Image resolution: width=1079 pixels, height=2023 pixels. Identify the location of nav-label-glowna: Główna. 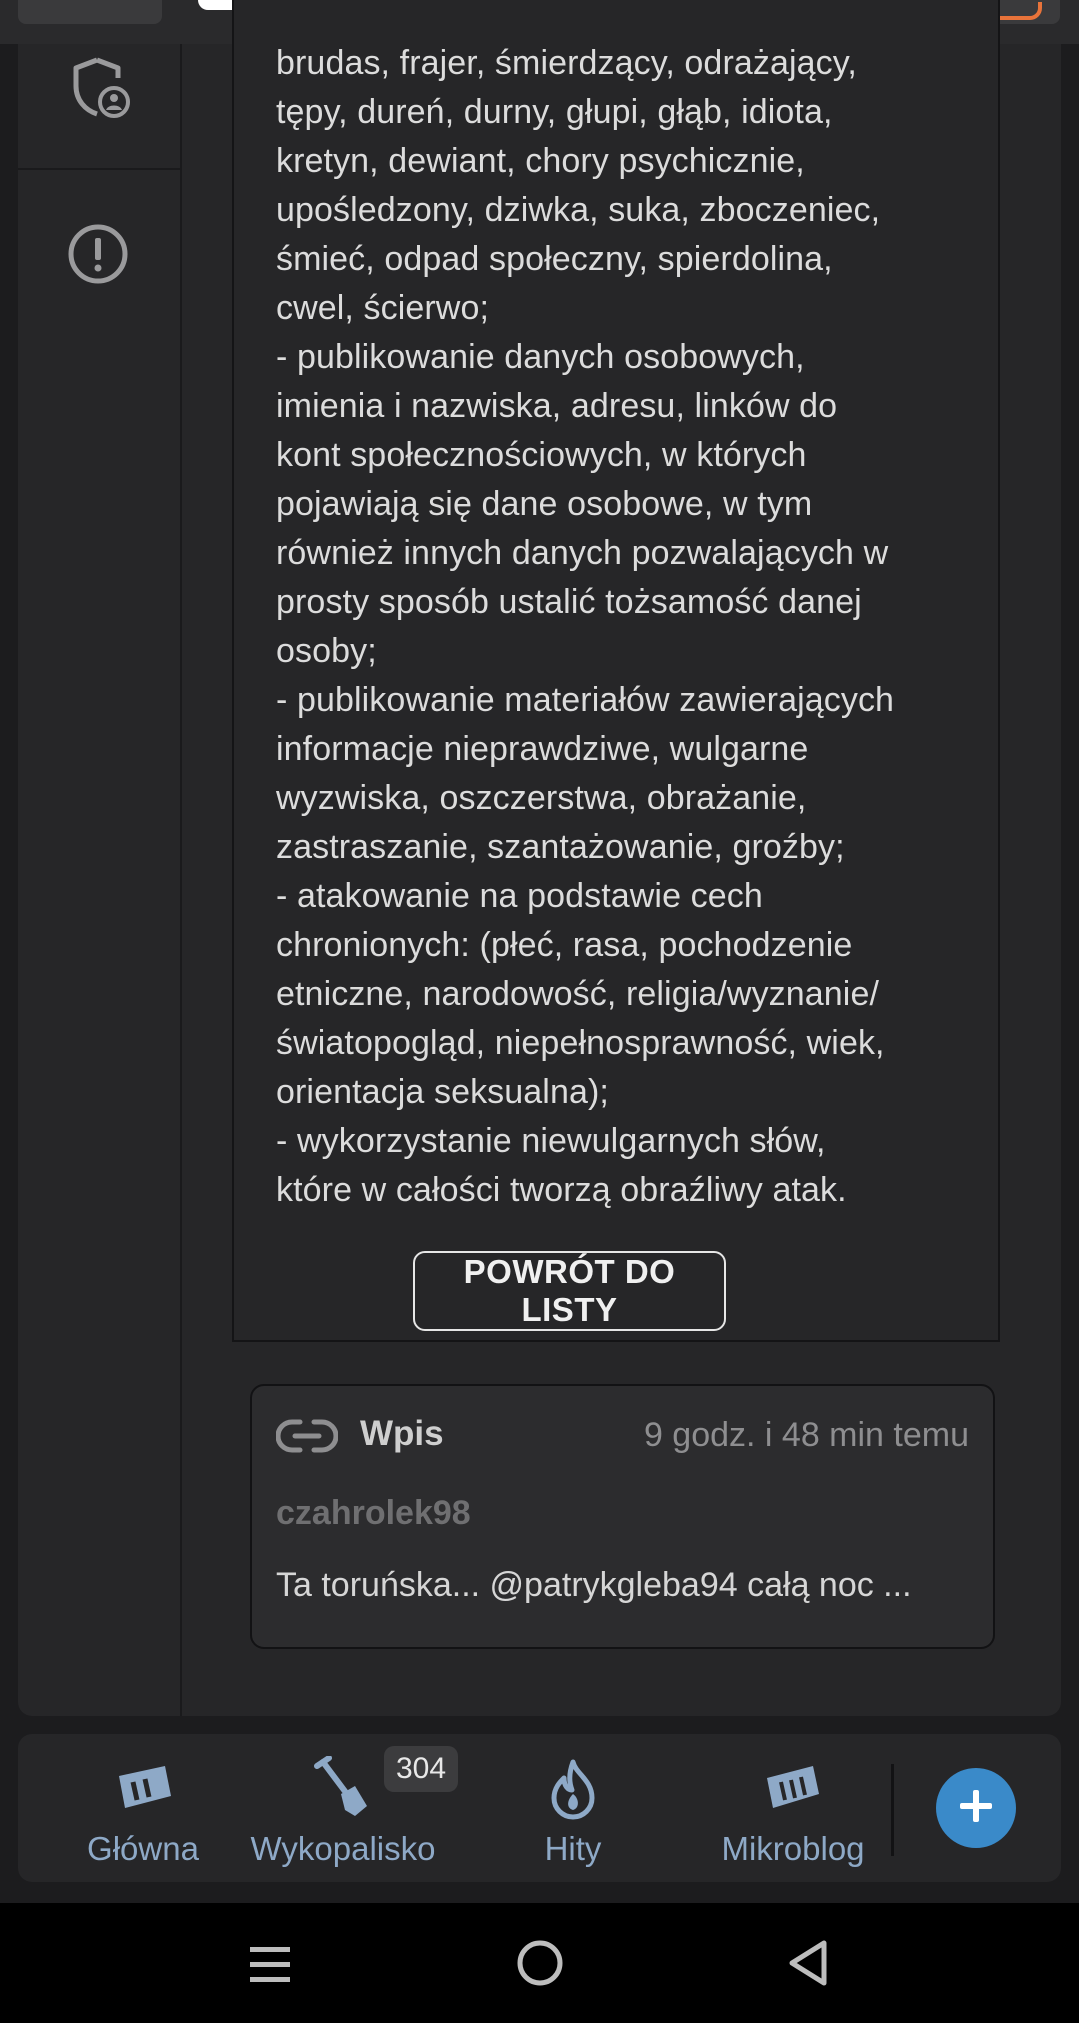
(143, 1848).